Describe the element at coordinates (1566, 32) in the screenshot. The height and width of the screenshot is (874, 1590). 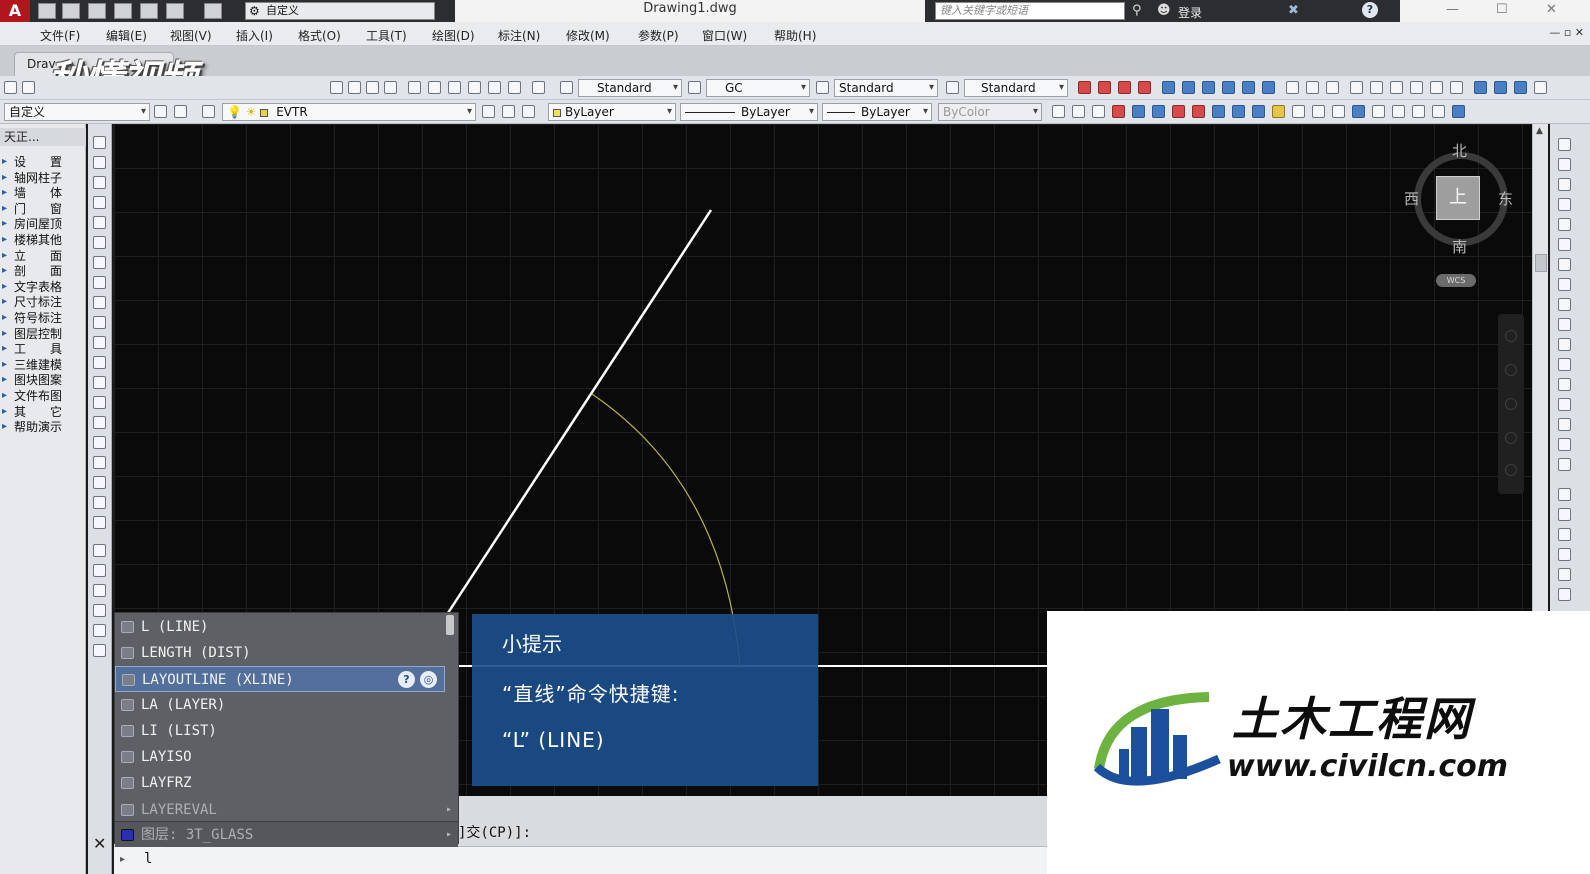
I see `doc-window-controls: — ▫ ✕` at that location.